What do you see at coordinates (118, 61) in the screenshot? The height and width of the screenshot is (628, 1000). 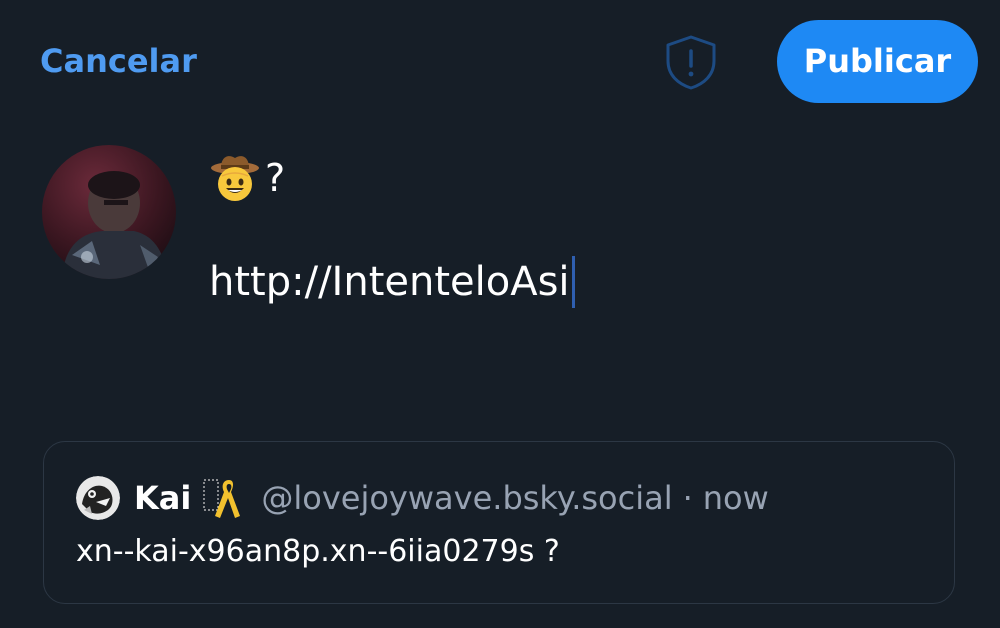 I see `cancel-button: Cancelar` at bounding box center [118, 61].